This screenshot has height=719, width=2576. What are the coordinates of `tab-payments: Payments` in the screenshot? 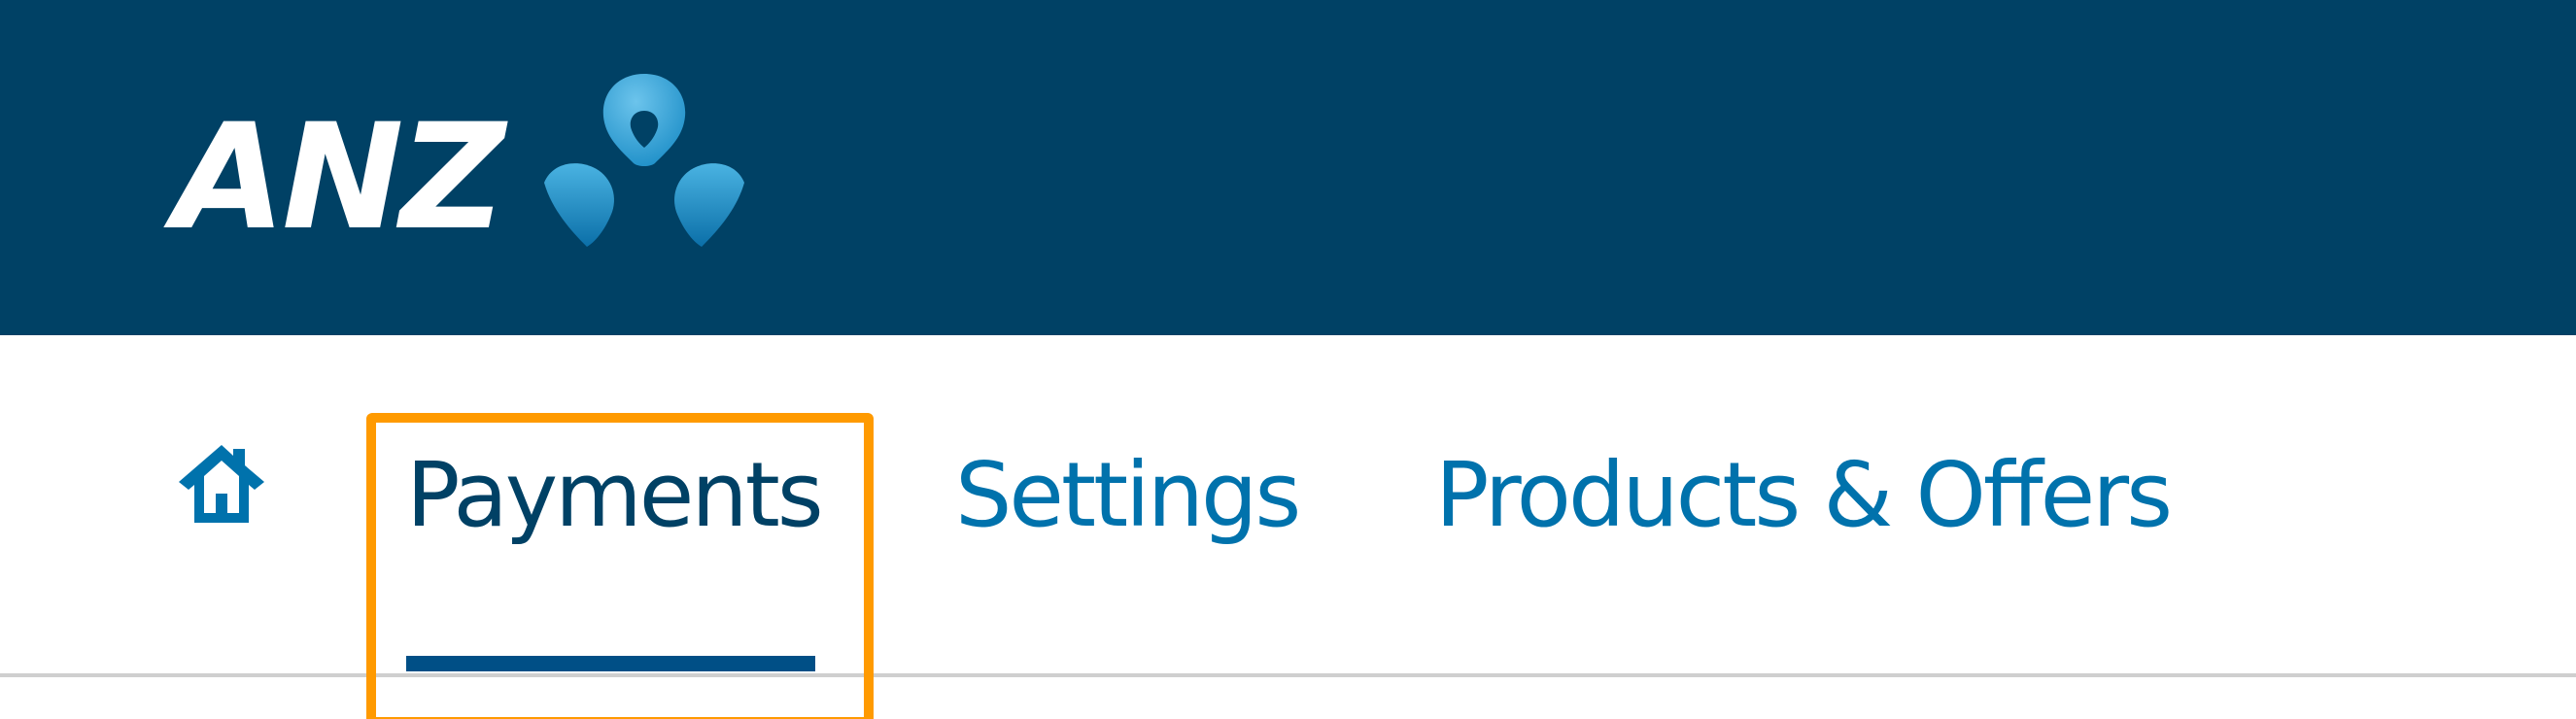 It's located at (615, 496).